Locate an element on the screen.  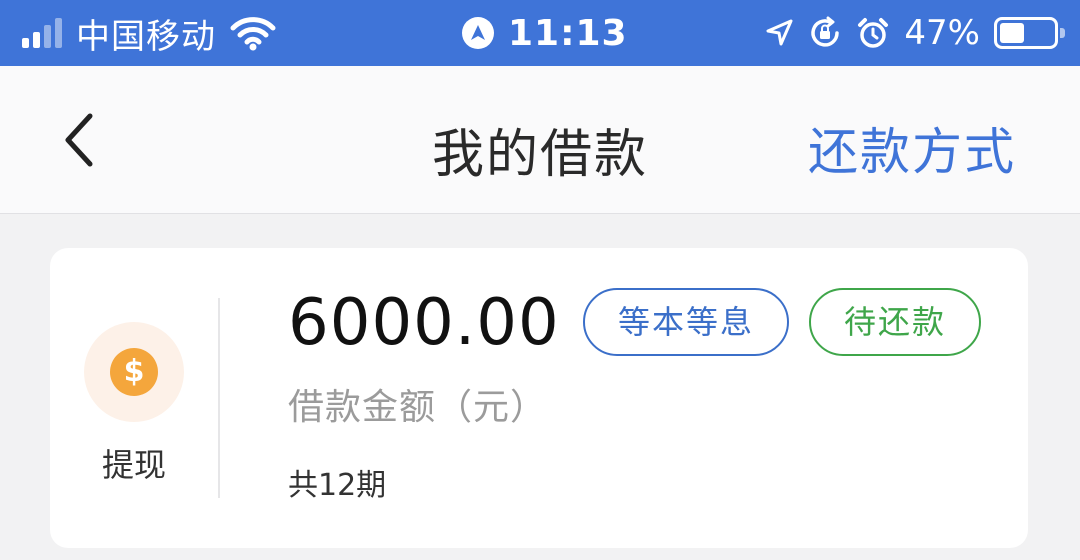
withdraw-icon-badge: $ is located at coordinates (134, 372).